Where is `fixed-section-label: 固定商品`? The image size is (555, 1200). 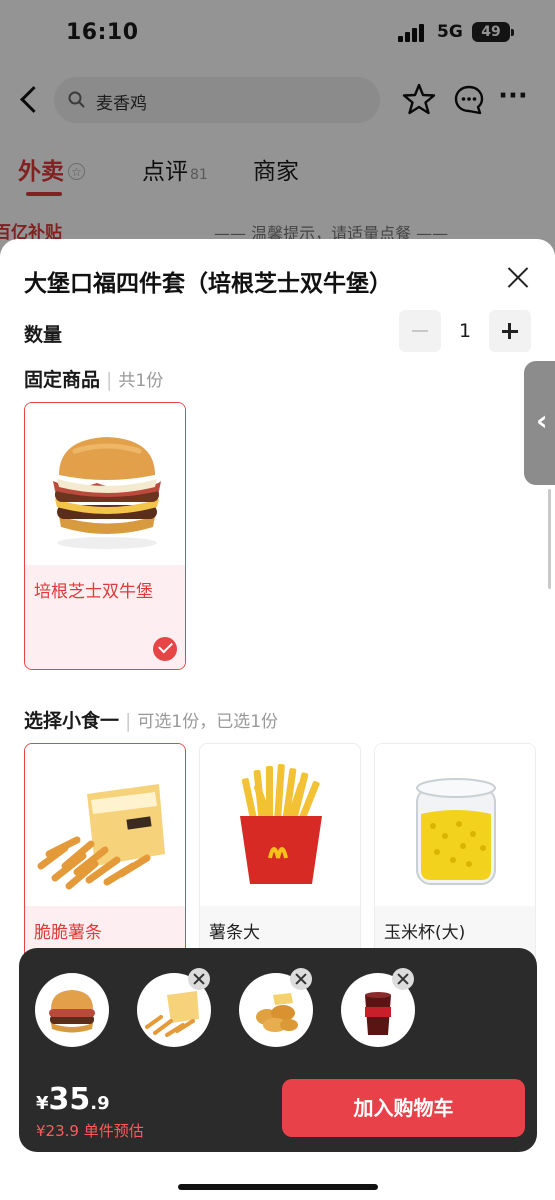 fixed-section-label: 固定商品 is located at coordinates (62, 380).